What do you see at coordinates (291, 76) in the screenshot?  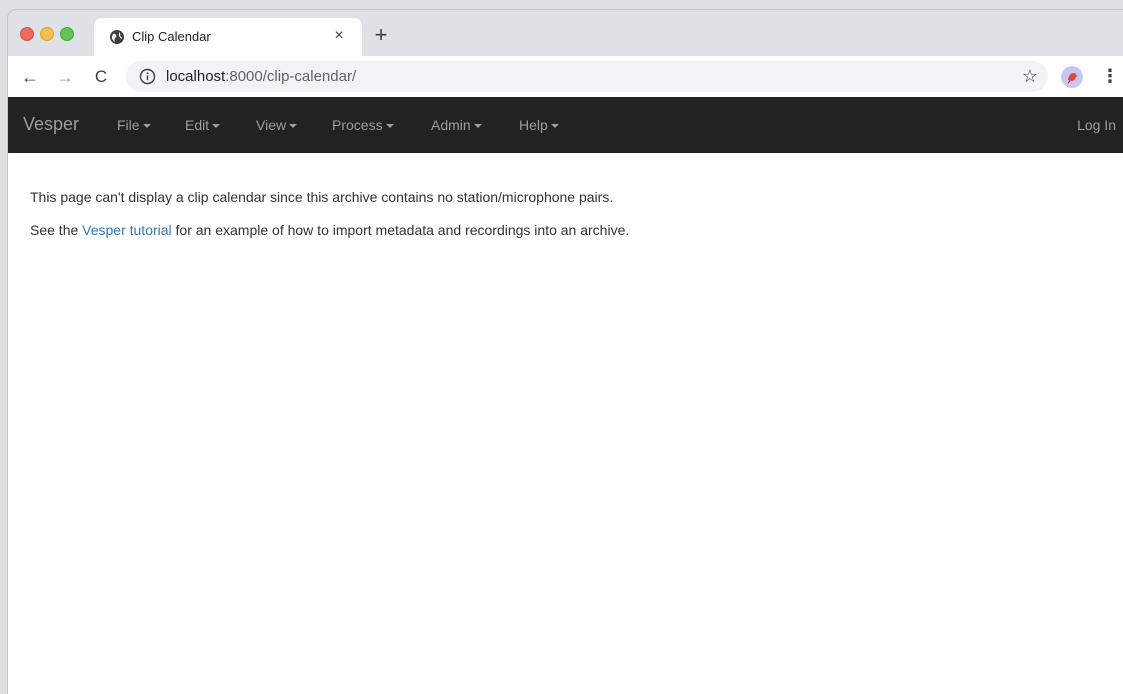 I see `url-path: :8000/clip-calendar/` at bounding box center [291, 76].